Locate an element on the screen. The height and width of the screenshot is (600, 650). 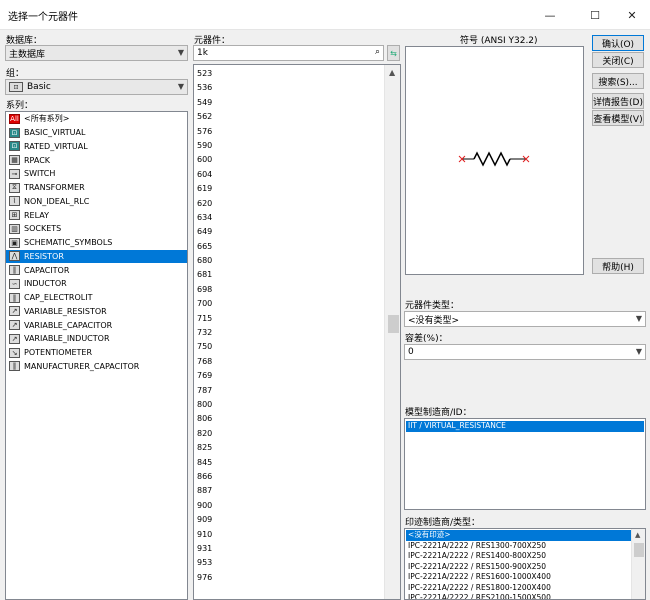
family-item: ‖ CAPACITOR is located at coordinates (96, 270).